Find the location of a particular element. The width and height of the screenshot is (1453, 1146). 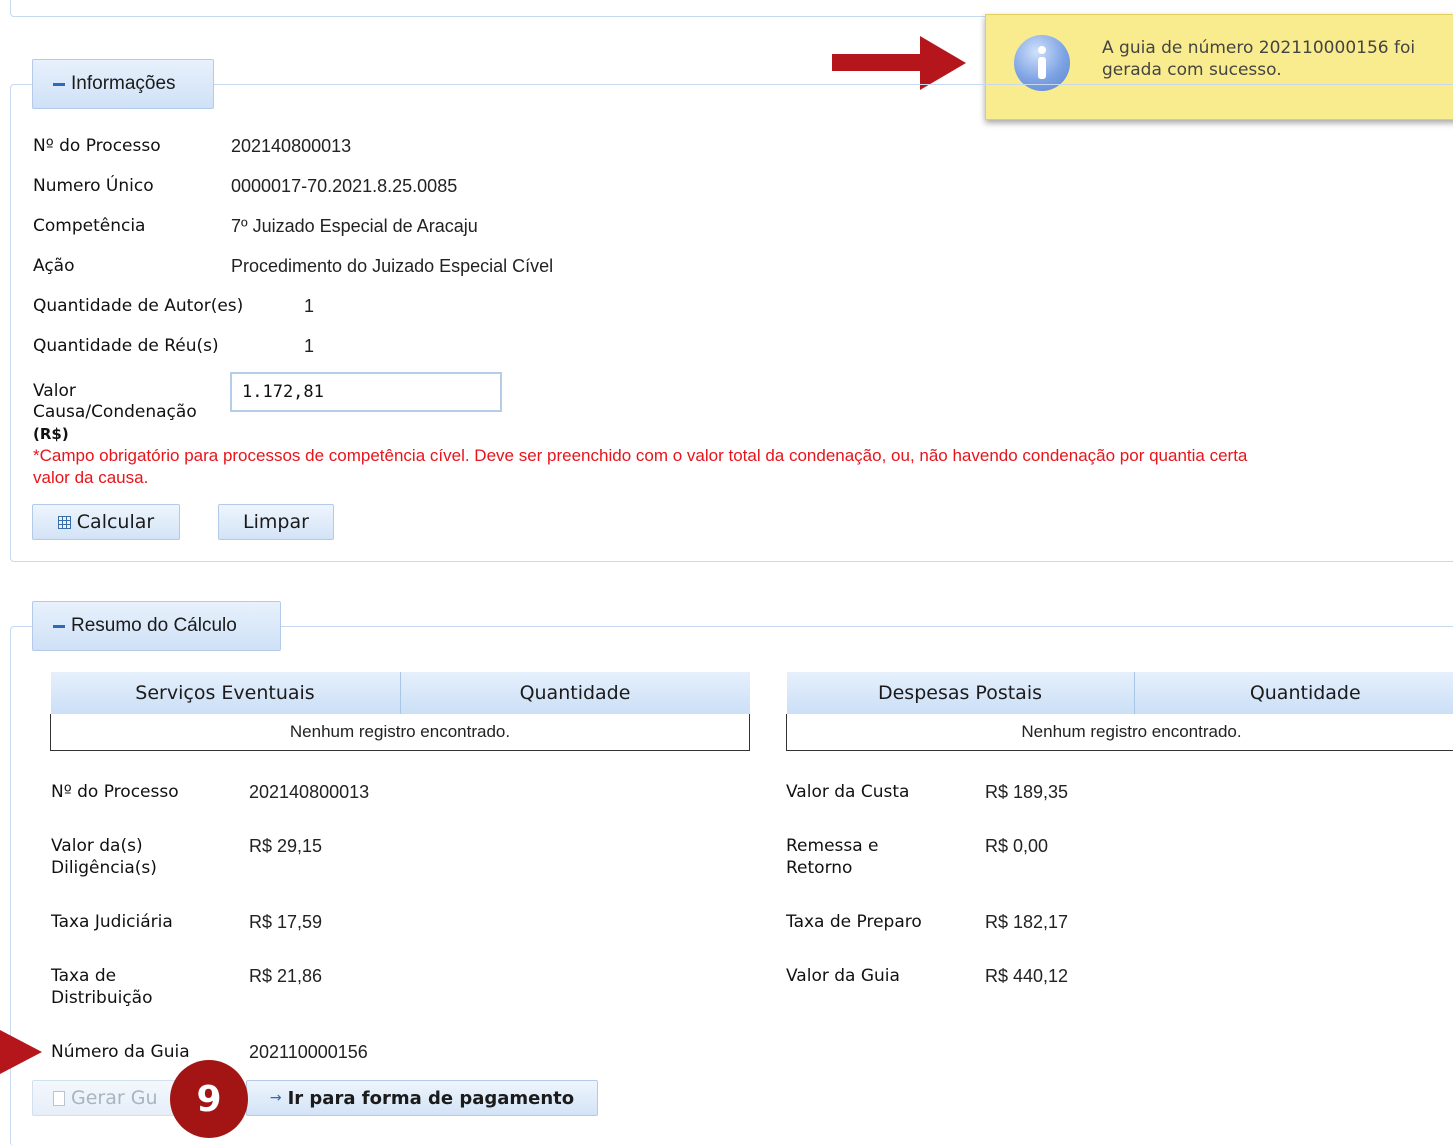

valor-causa-input is located at coordinates (366, 392).